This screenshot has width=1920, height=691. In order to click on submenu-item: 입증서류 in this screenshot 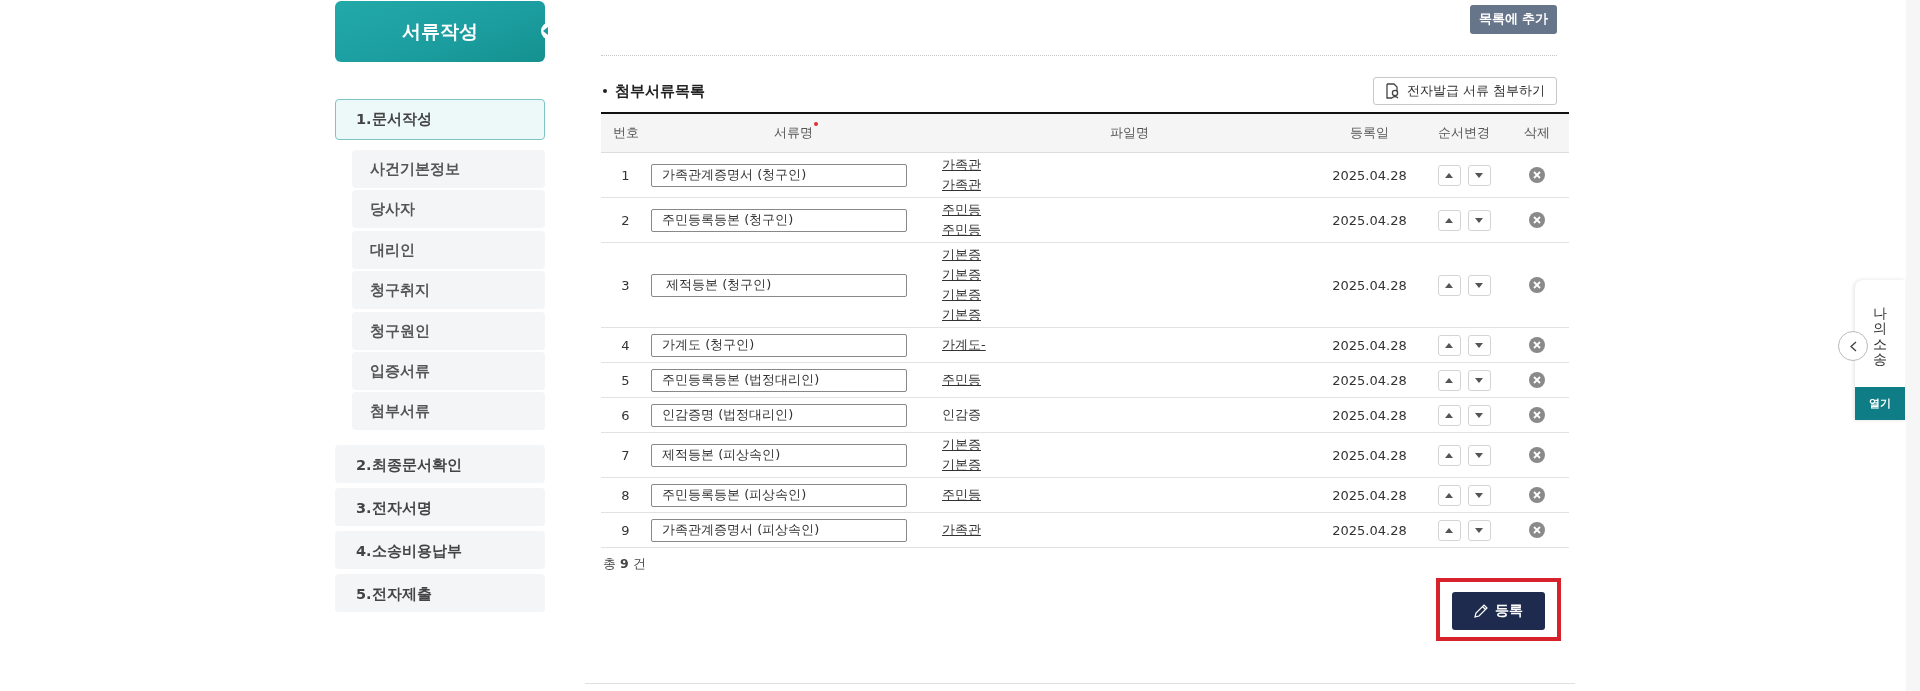, I will do `click(448, 370)`.